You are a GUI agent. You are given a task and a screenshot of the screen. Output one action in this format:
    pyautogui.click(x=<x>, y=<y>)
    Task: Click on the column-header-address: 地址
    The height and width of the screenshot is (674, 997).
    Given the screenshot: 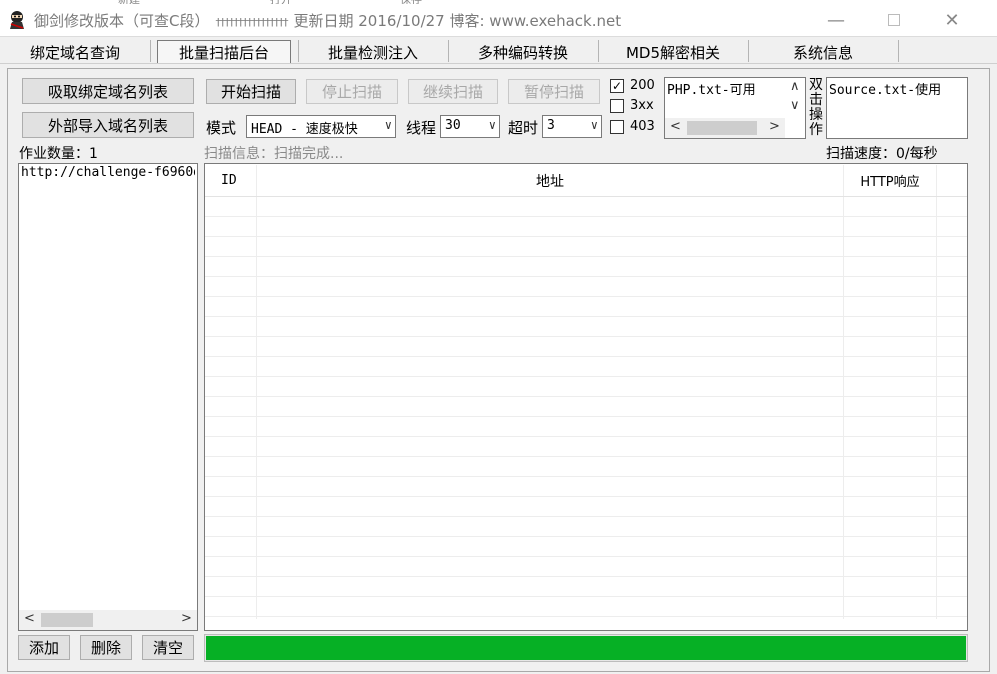 What is the action you would take?
    pyautogui.click(x=550, y=180)
    